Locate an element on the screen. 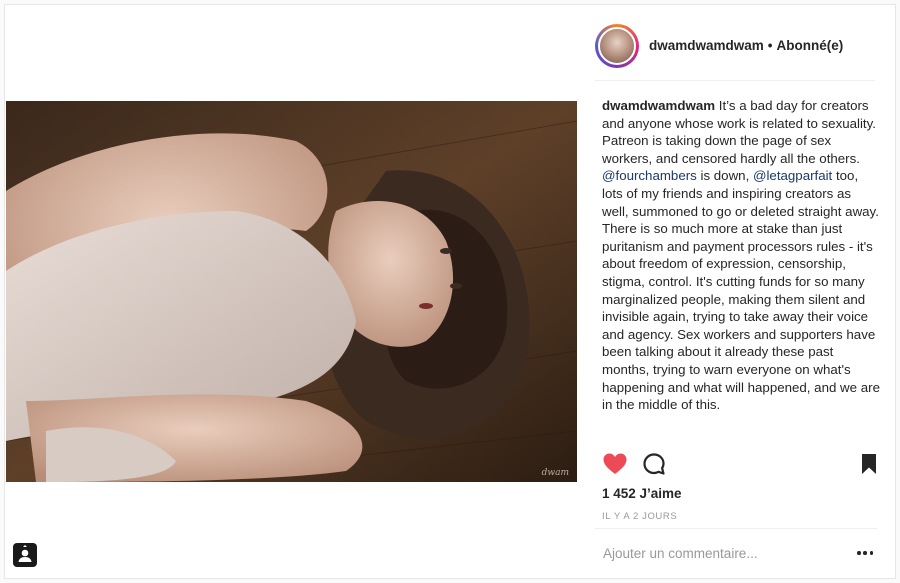 The height and width of the screenshot is (583, 900). bookmark-icon is located at coordinates (869, 466).